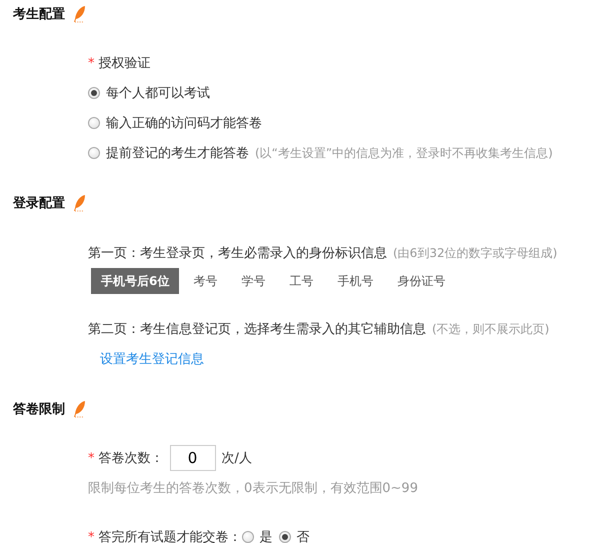 Image resolution: width=600 pixels, height=543 pixels. Describe the element at coordinates (257, 329) in the screenshot. I see `page-description: 第二页：考生信息登记页，选择考生需录入的其它辅助信息` at that location.